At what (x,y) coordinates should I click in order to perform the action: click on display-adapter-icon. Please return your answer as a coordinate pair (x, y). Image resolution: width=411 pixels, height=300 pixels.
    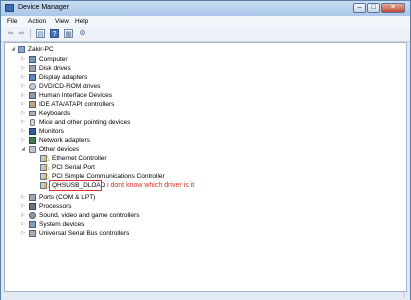
    Looking at the image, I should click on (32, 77).